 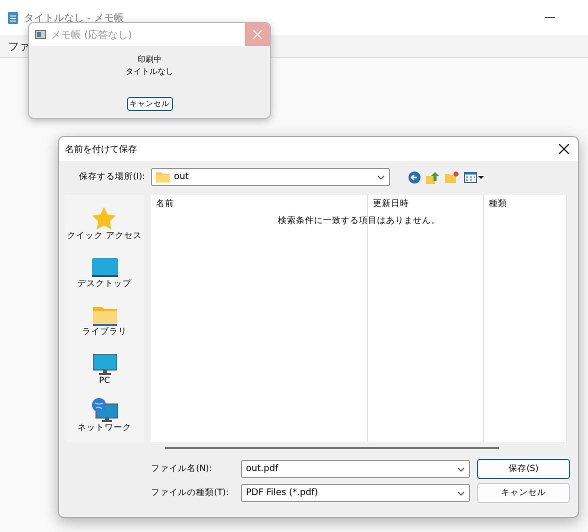 I want to click on filename-label: ファイル名(N):, so click(x=182, y=469).